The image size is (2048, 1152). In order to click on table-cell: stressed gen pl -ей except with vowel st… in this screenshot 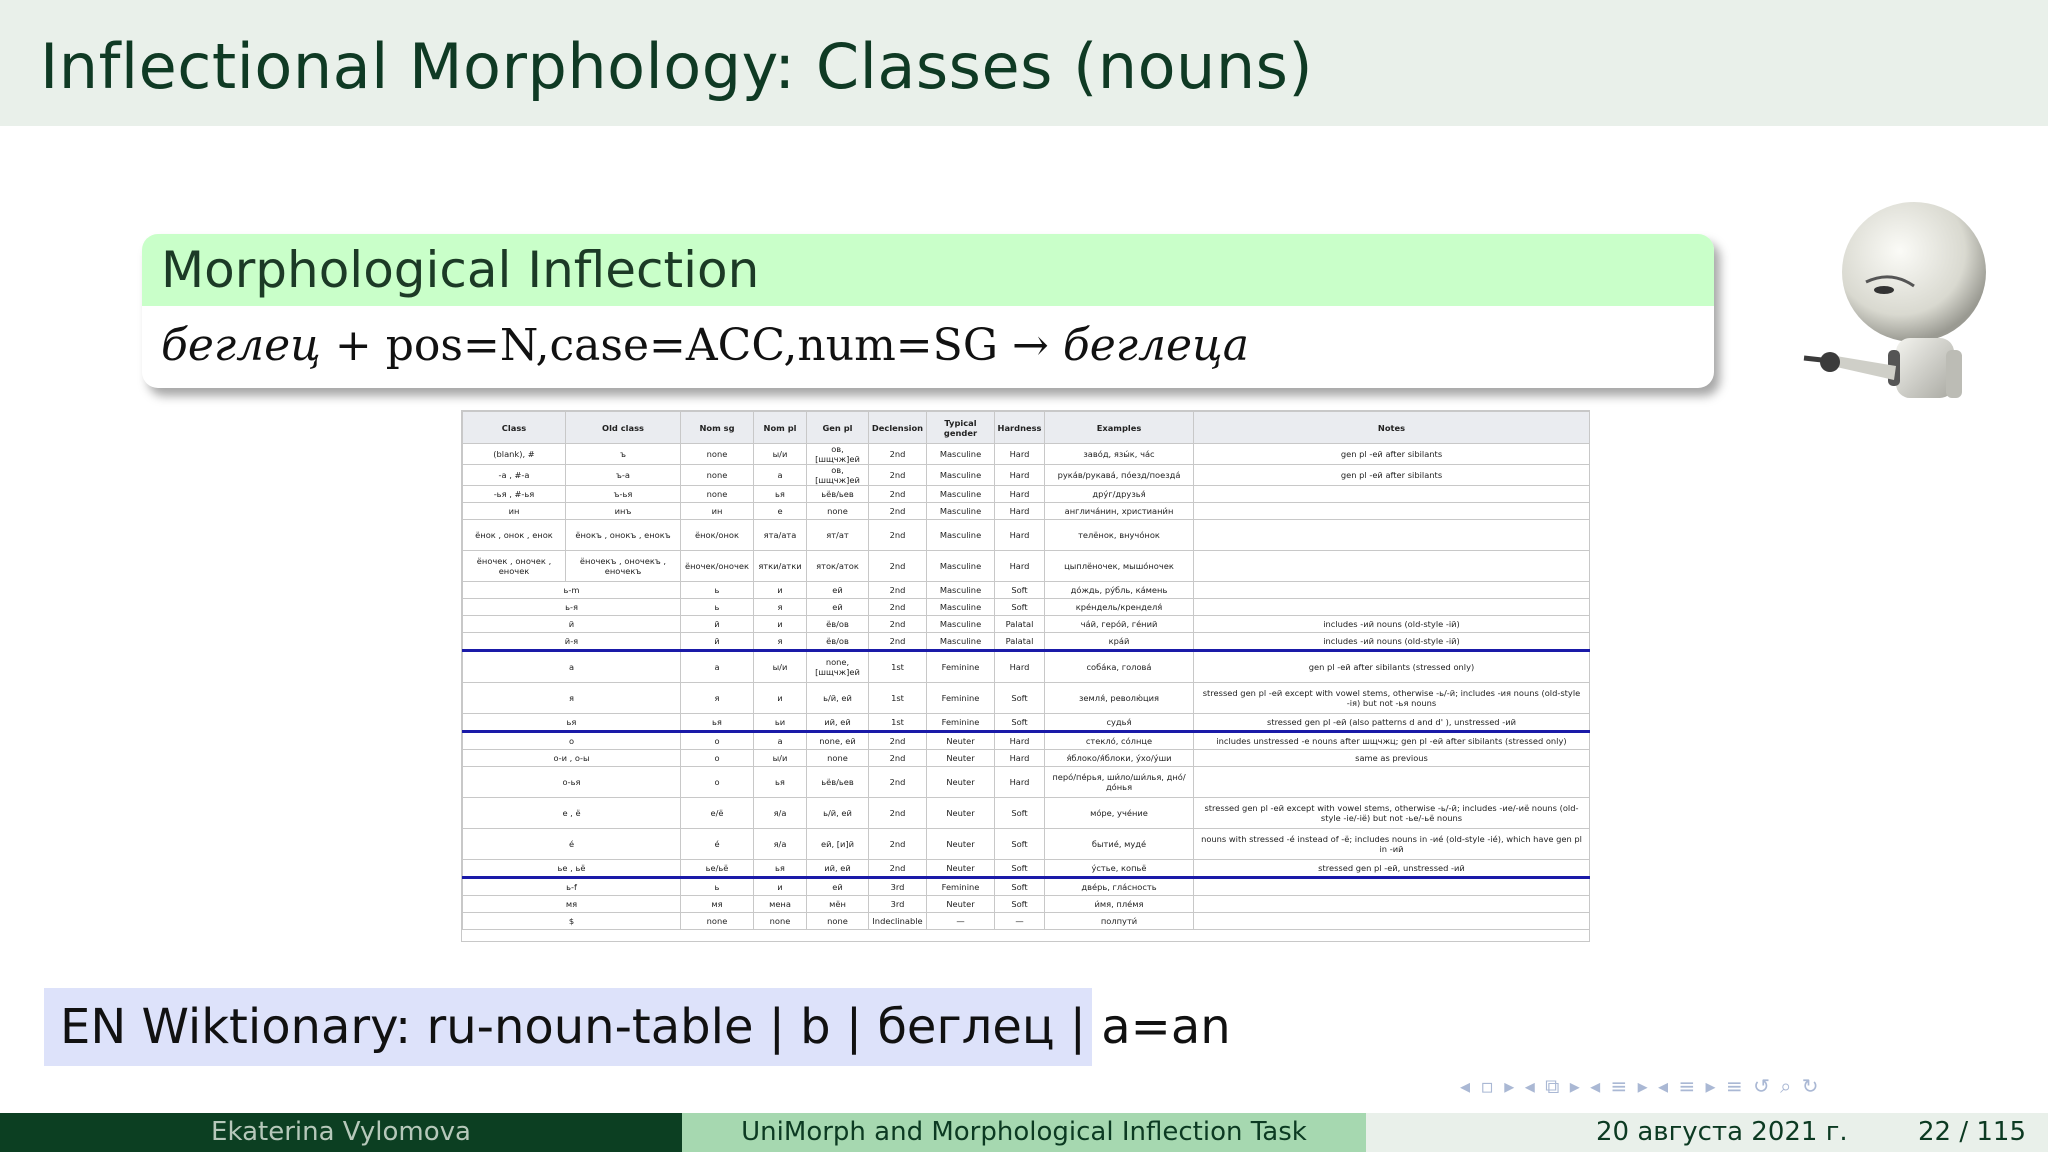, I will do `click(1391, 698)`.